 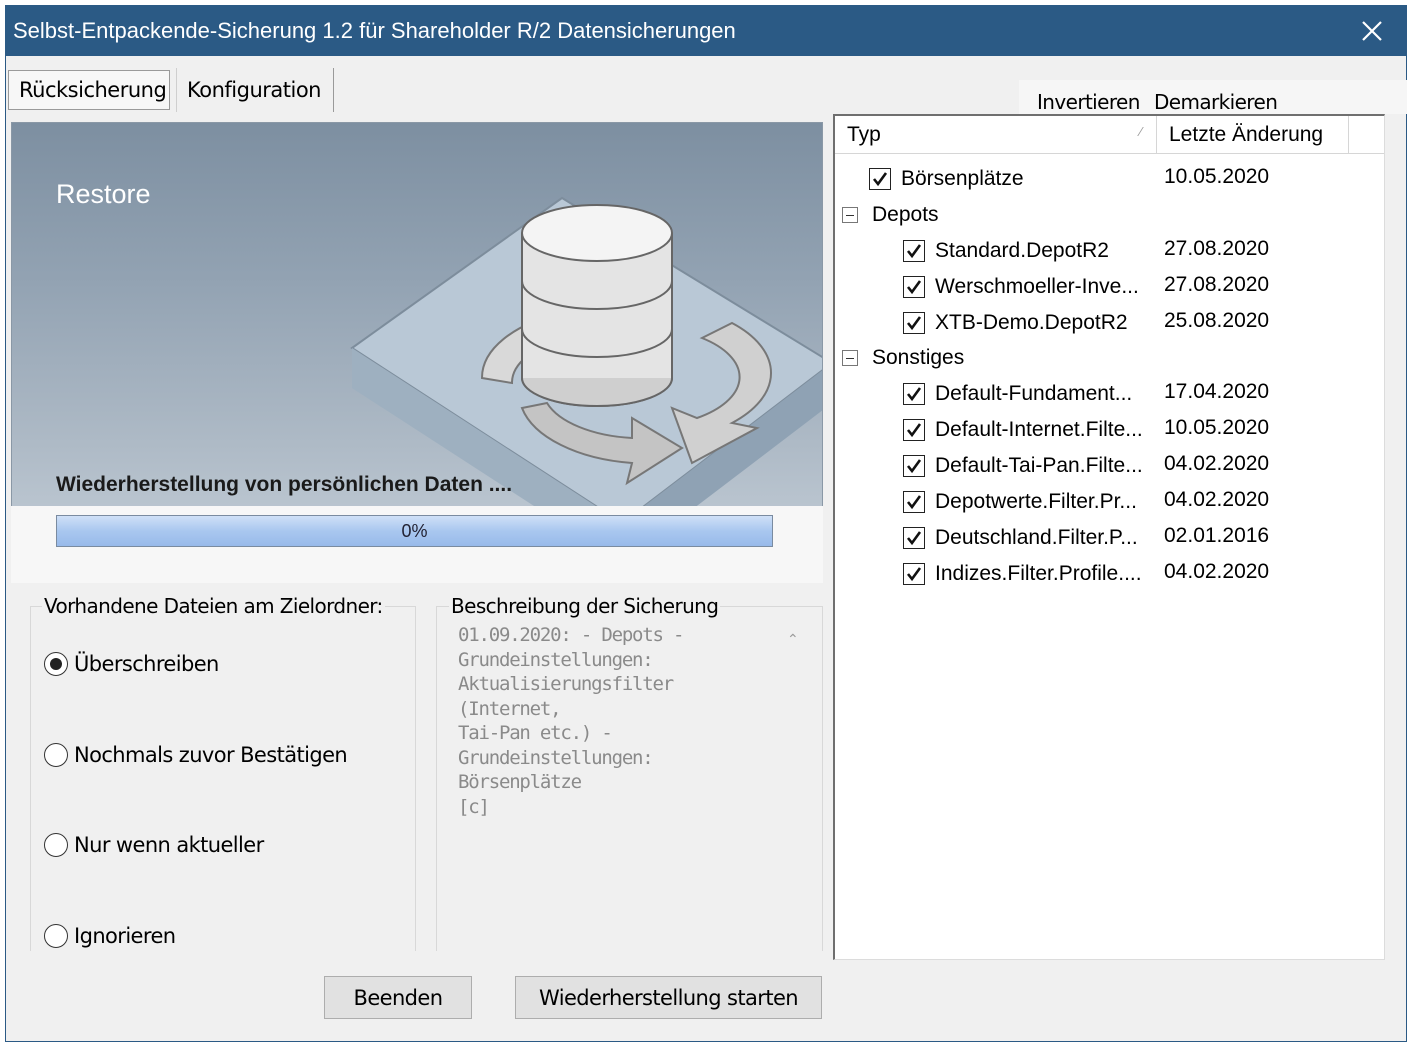 I want to click on radio-ignorieren: Ignorieren, so click(x=110, y=936).